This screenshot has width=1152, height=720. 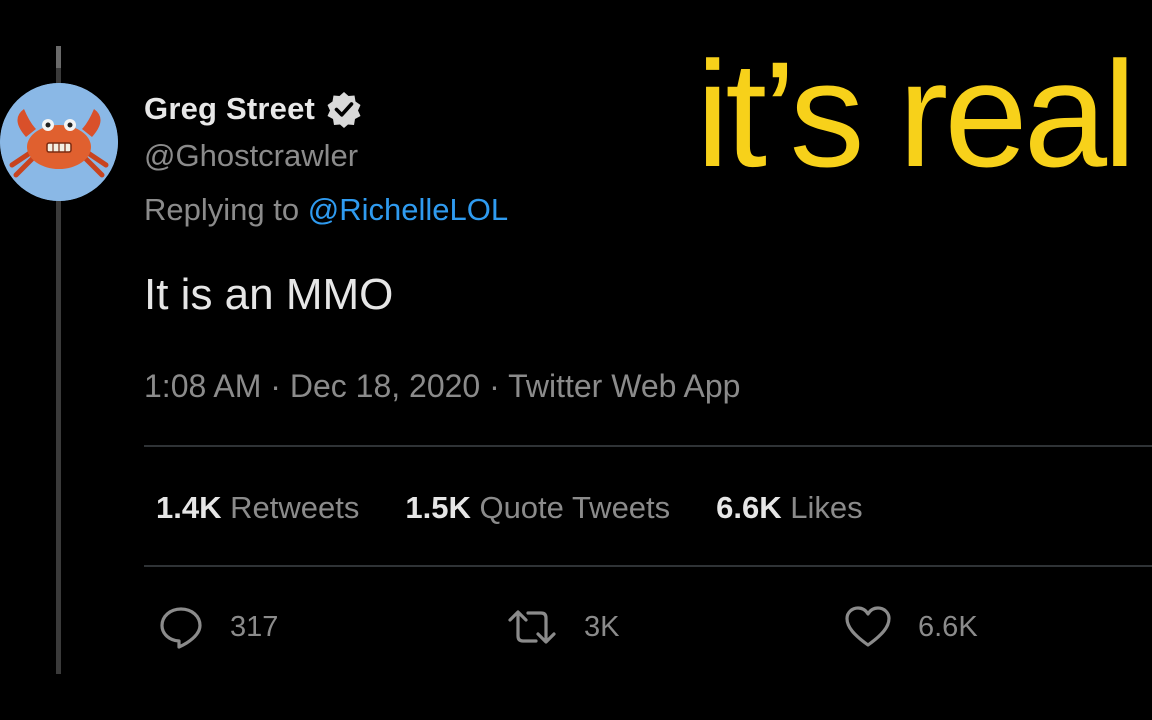 I want to click on retweet-count: 3K, so click(x=602, y=626).